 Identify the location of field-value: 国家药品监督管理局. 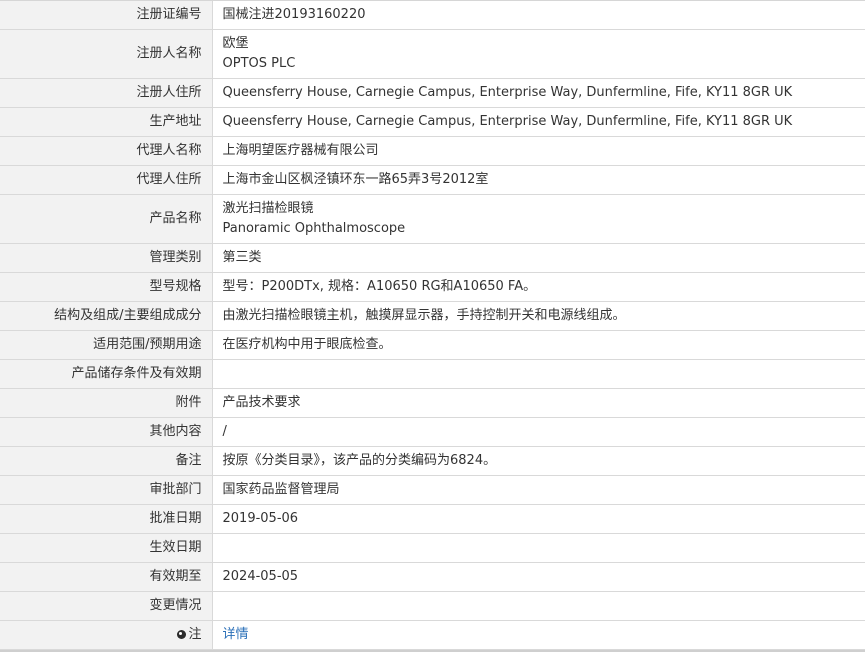
(538, 490).